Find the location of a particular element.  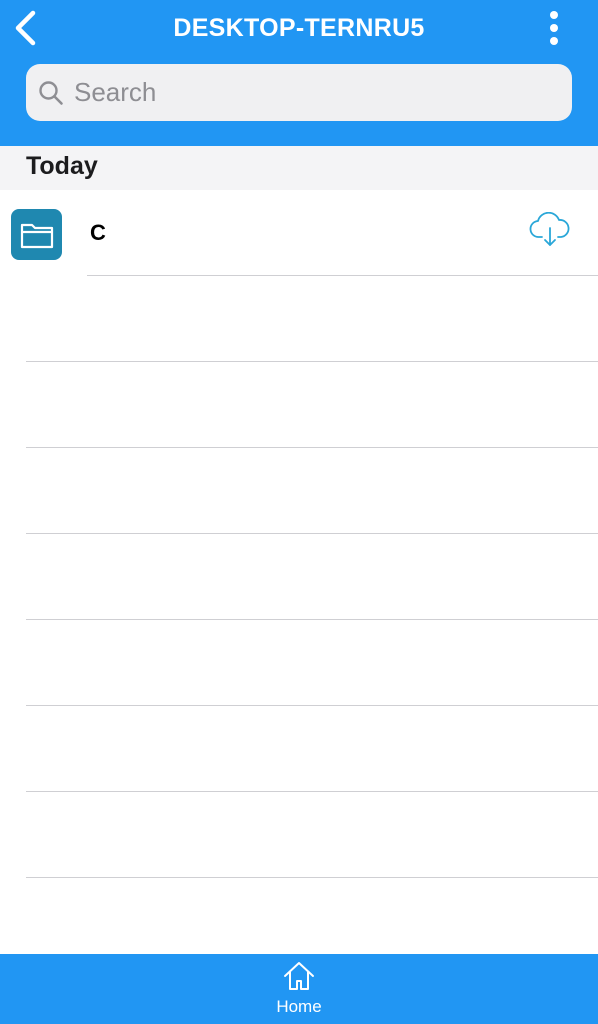

tab-bar: Home is located at coordinates (299, 989).